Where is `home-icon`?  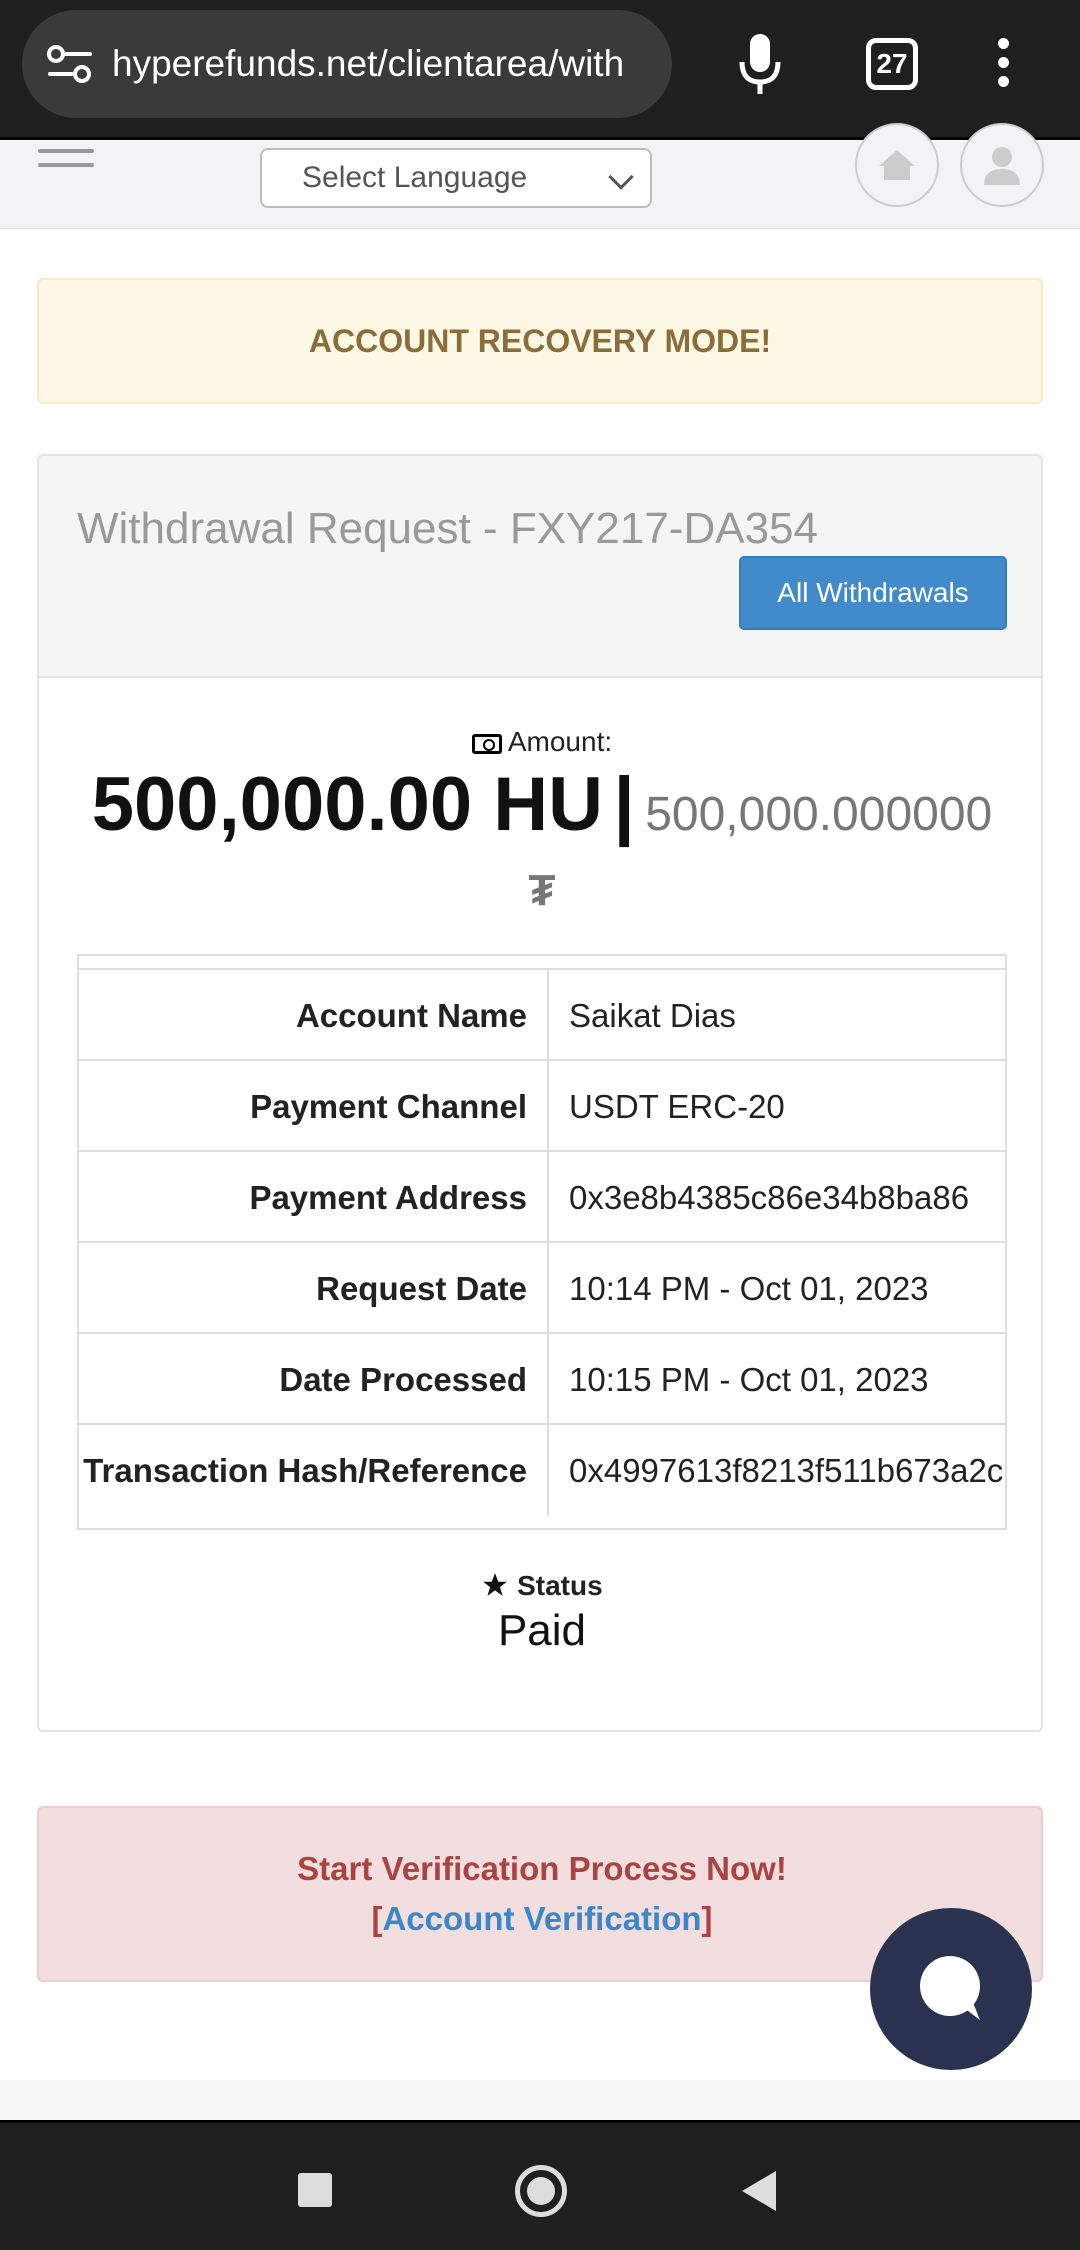 home-icon is located at coordinates (897, 165).